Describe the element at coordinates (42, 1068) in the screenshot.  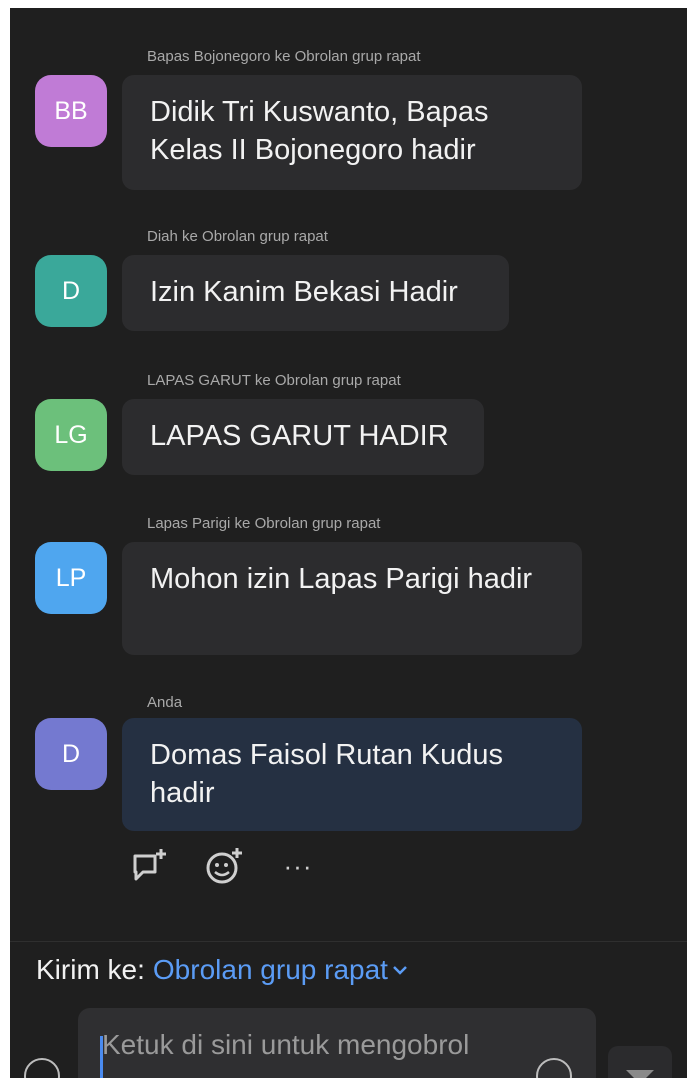
I see `add-attachment-icon` at that location.